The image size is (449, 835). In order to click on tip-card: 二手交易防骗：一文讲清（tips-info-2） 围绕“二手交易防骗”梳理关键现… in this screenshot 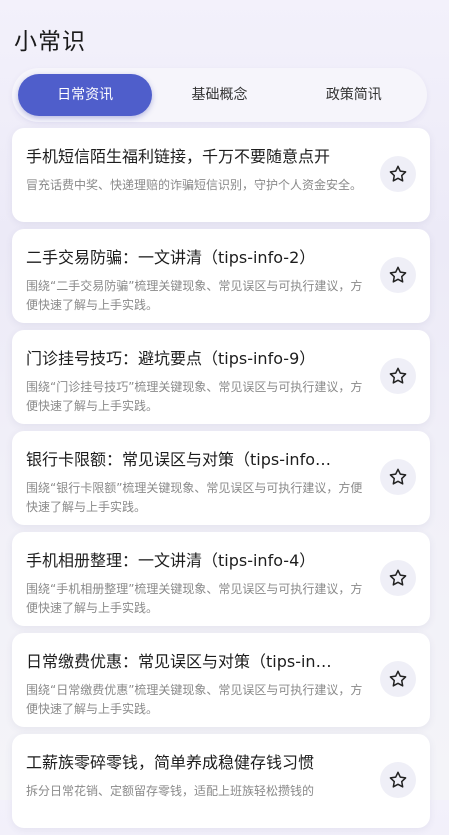, I will do `click(221, 276)`.